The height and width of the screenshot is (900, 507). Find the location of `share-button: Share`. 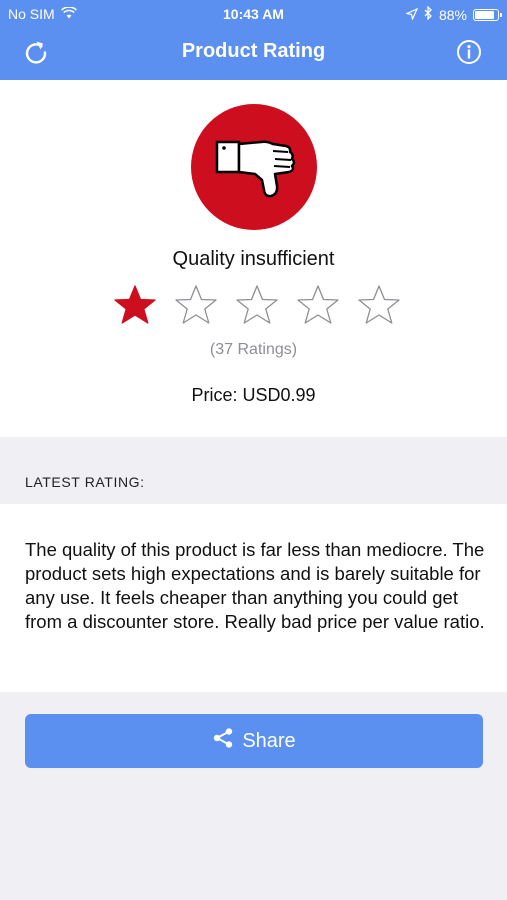

share-button: Share is located at coordinates (254, 741).